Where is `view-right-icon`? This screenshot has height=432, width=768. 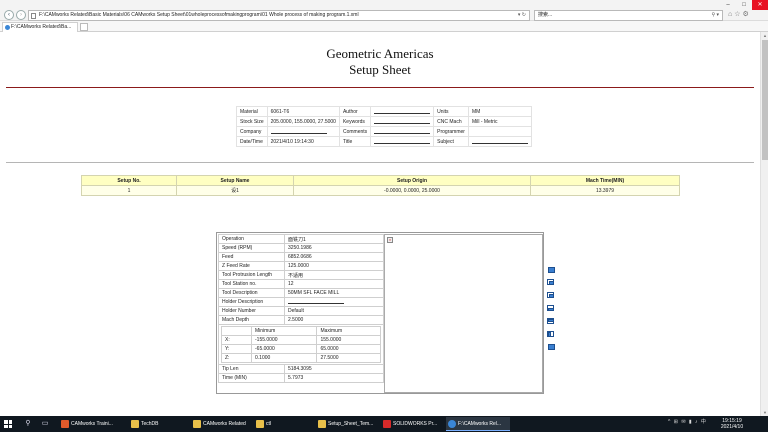
view-right-icon is located at coordinates (551, 347).